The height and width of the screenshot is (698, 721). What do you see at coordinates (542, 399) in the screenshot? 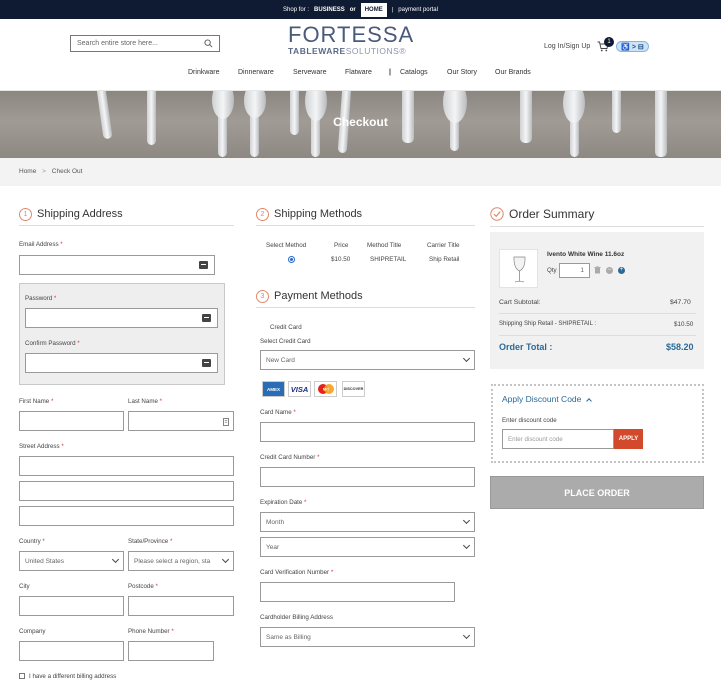
I see `discount-title: Apply Discount Code` at bounding box center [542, 399].